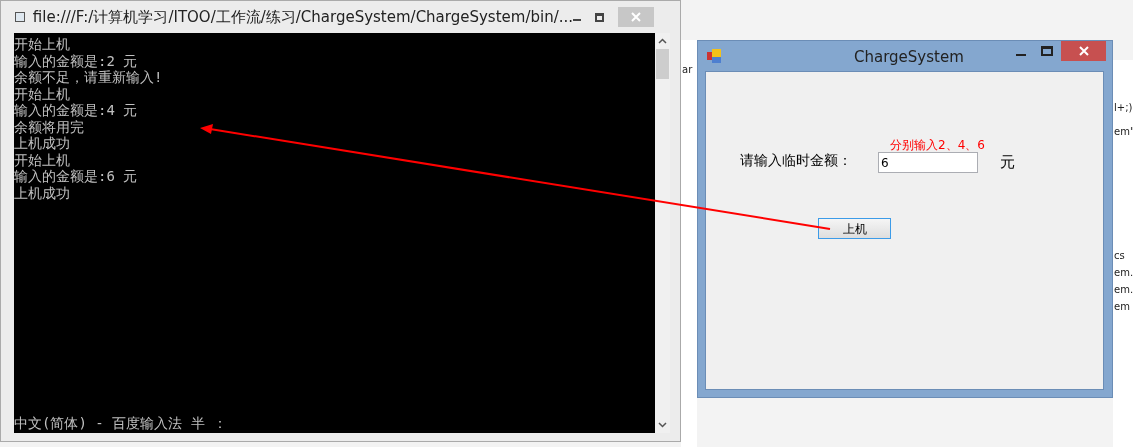 This screenshot has height=447, width=1133. What do you see at coordinates (76, 60) in the screenshot?
I see `console-line: 输入的金额是:2 元` at bounding box center [76, 60].